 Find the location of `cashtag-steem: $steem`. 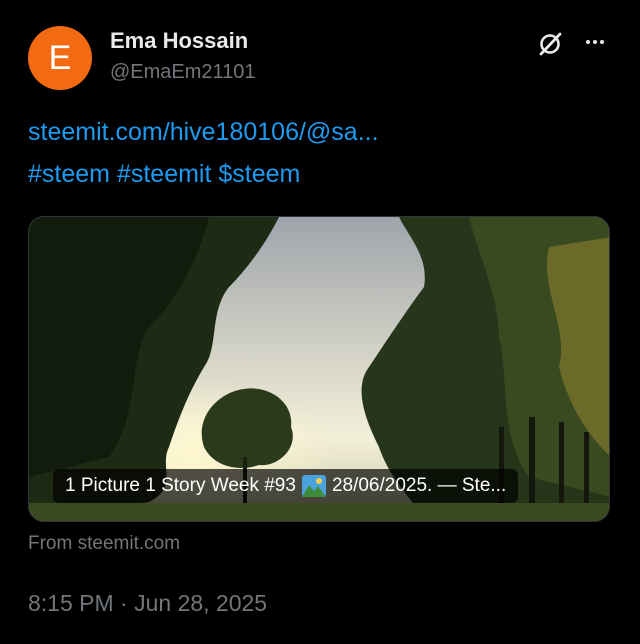

cashtag-steem: $steem is located at coordinates (259, 174).